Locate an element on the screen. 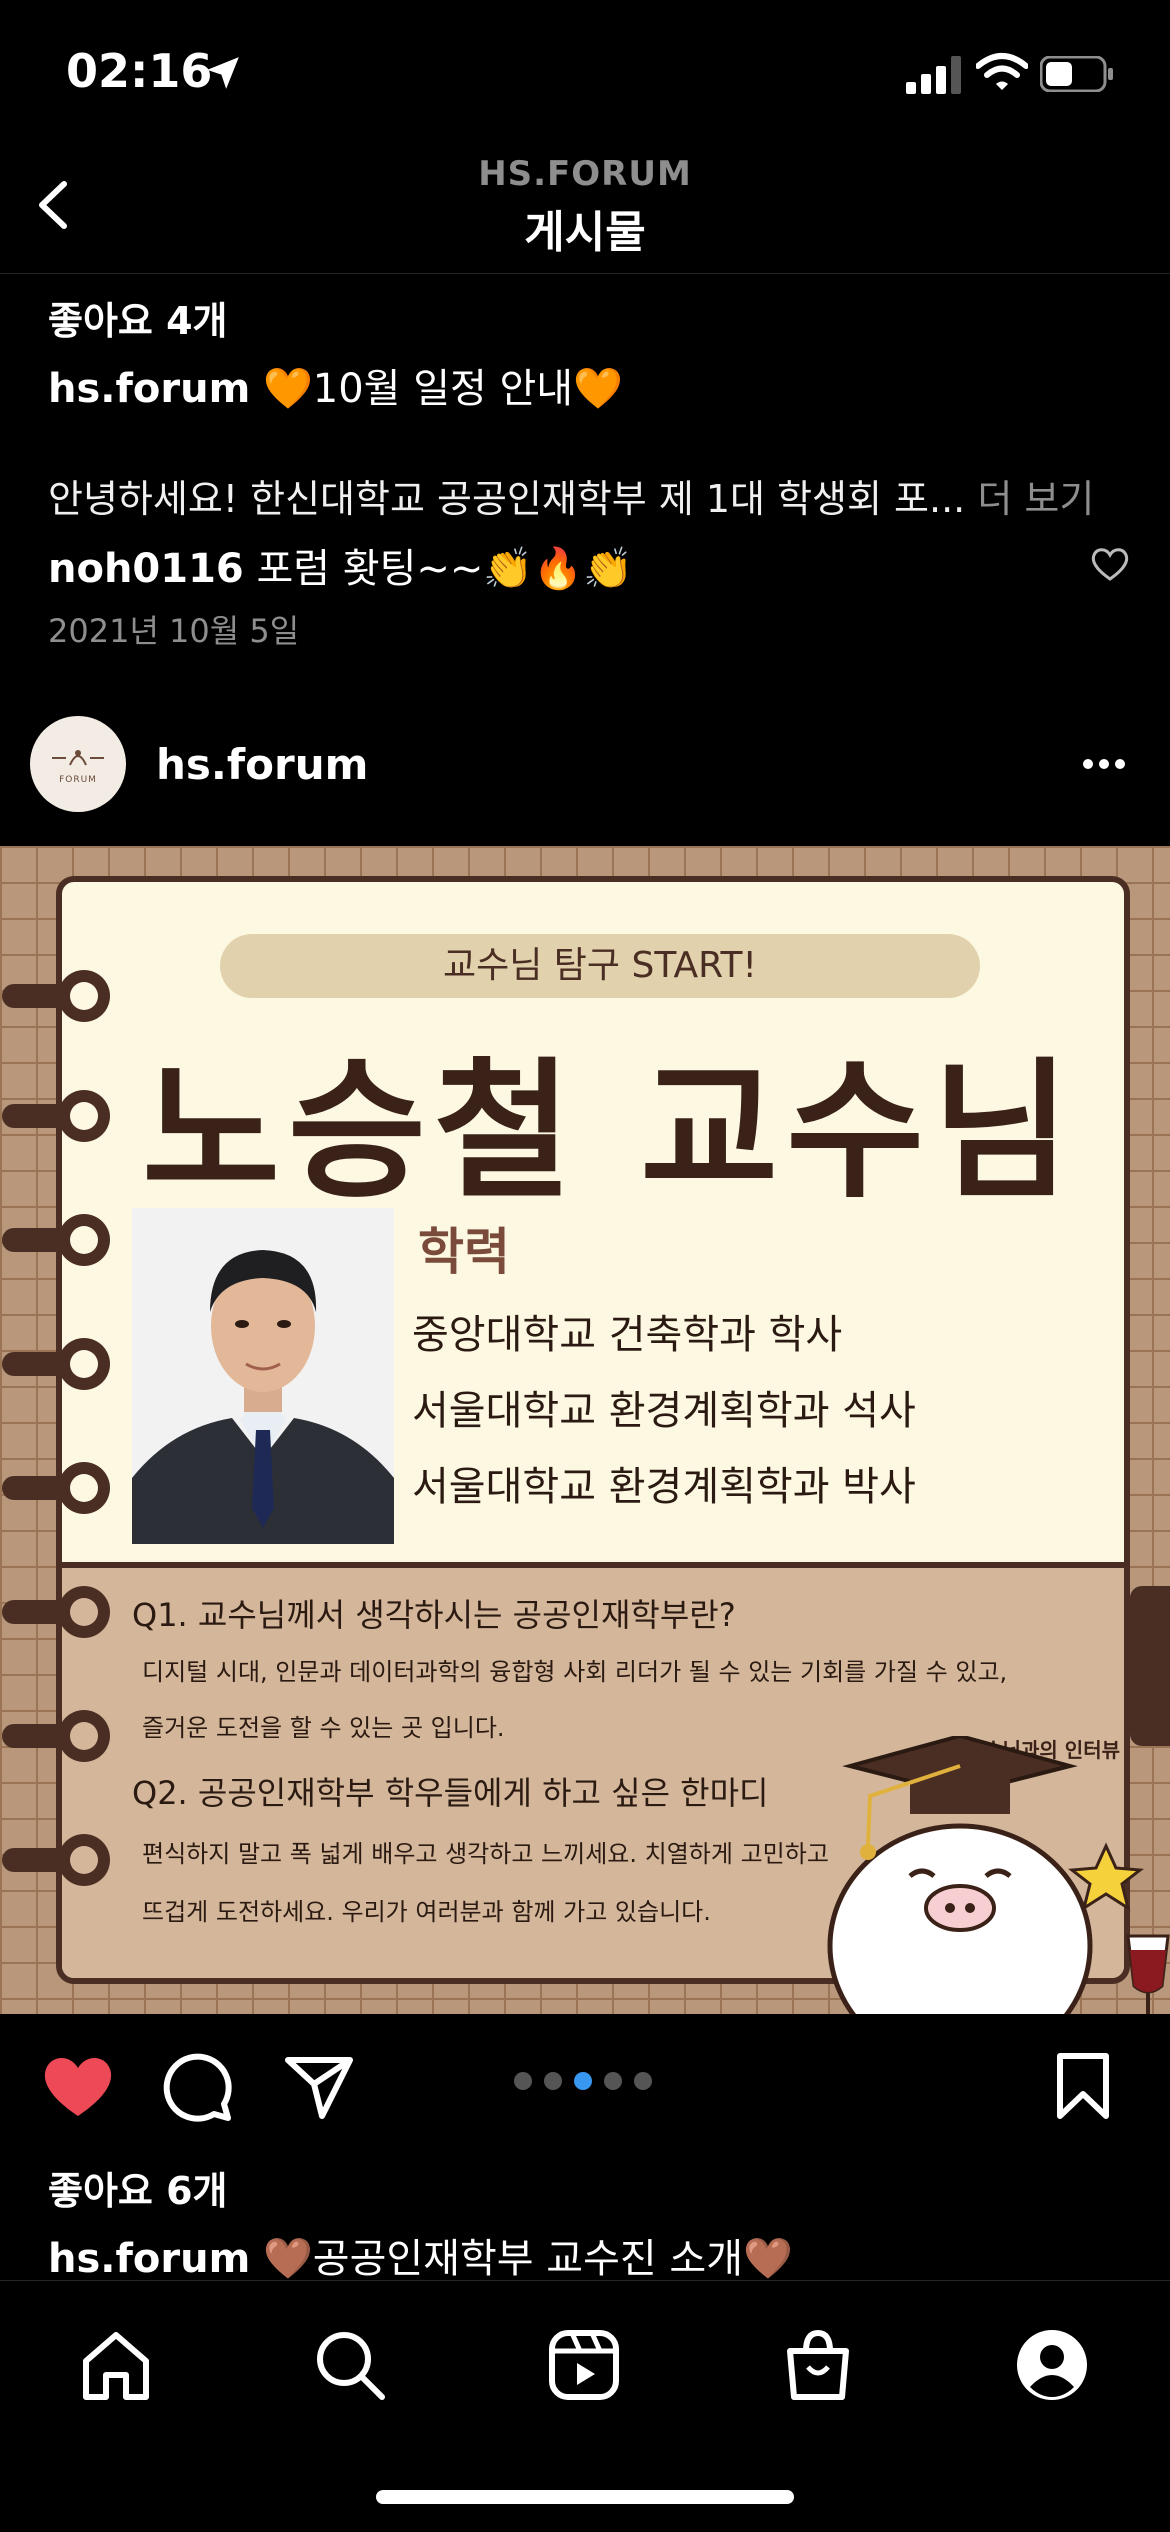 The image size is (1170, 2532). header-account: HS.FORUM is located at coordinates (585, 174).